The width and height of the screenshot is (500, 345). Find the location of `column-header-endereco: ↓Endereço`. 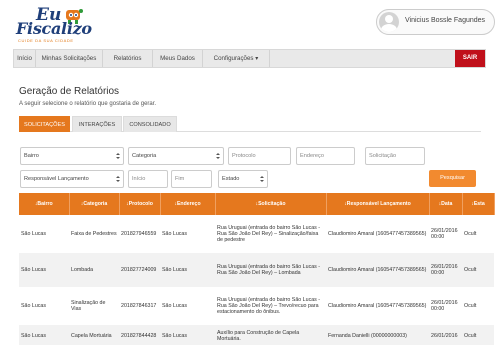

column-header-endereco: ↓Endereço is located at coordinates (188, 204).